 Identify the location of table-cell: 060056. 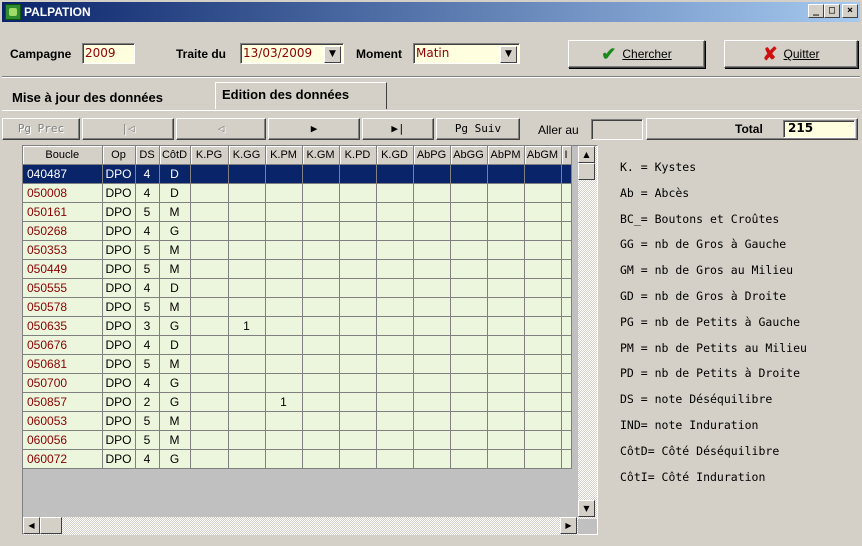
(63, 440).